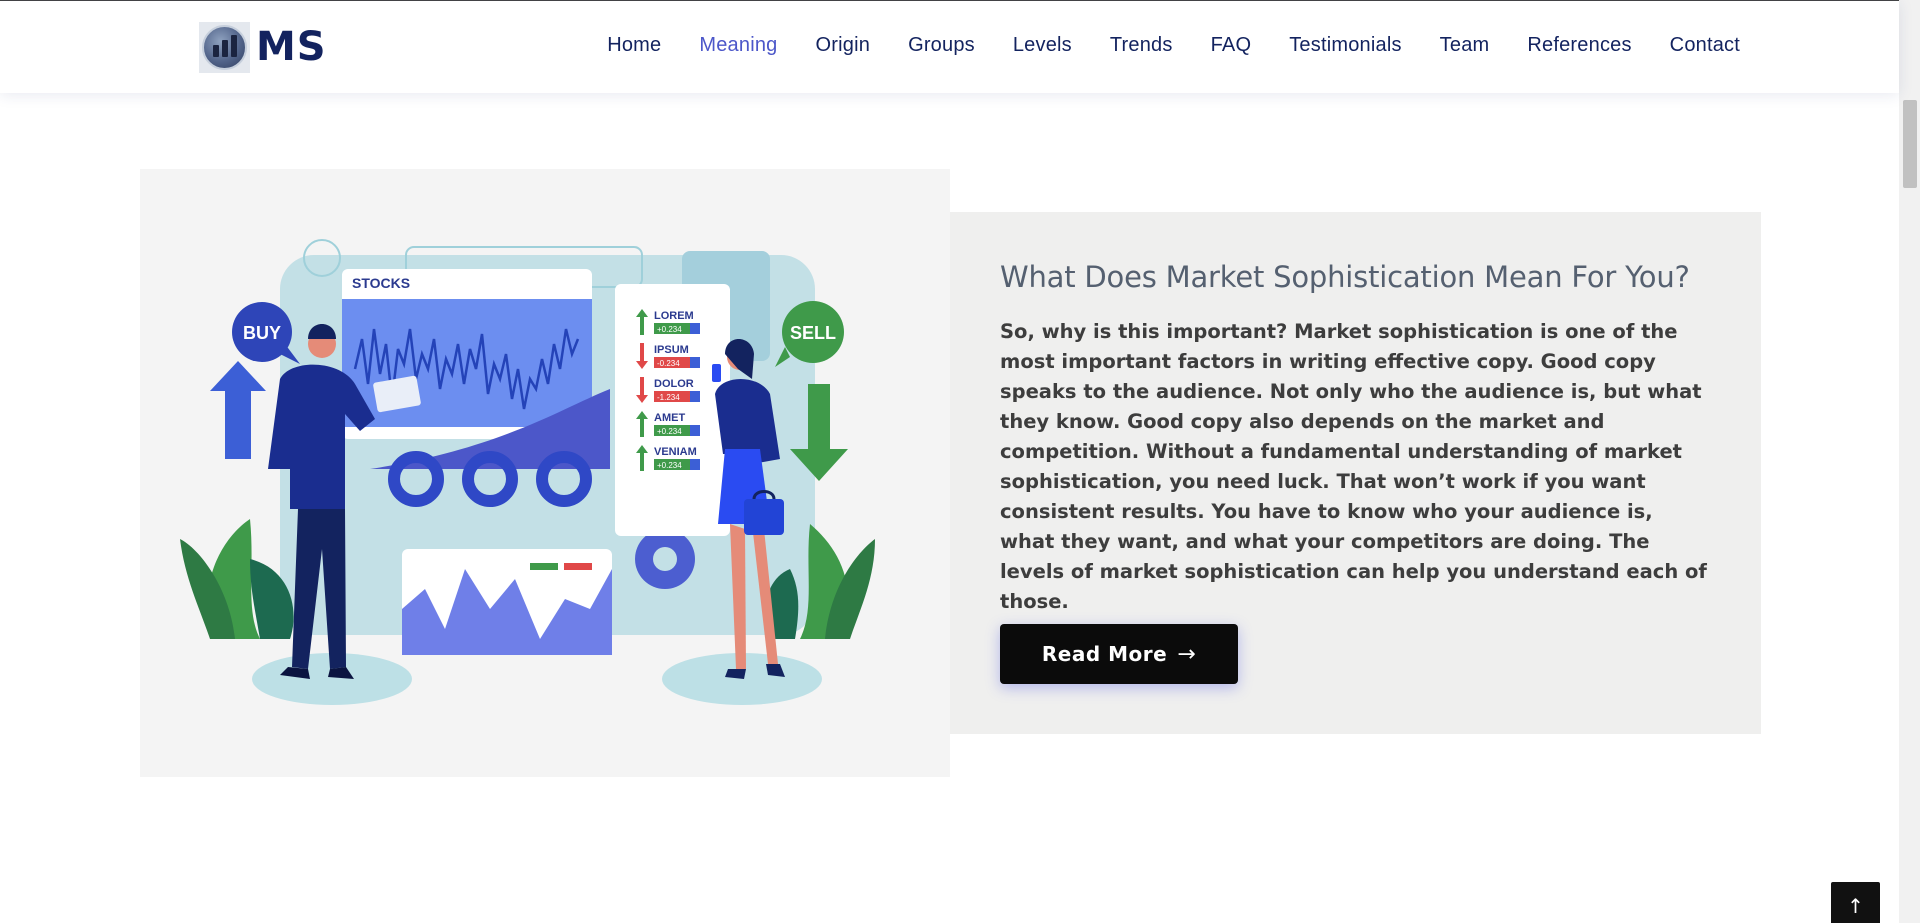  Describe the element at coordinates (843, 45) in the screenshot. I see `nav-origin: Origin` at that location.